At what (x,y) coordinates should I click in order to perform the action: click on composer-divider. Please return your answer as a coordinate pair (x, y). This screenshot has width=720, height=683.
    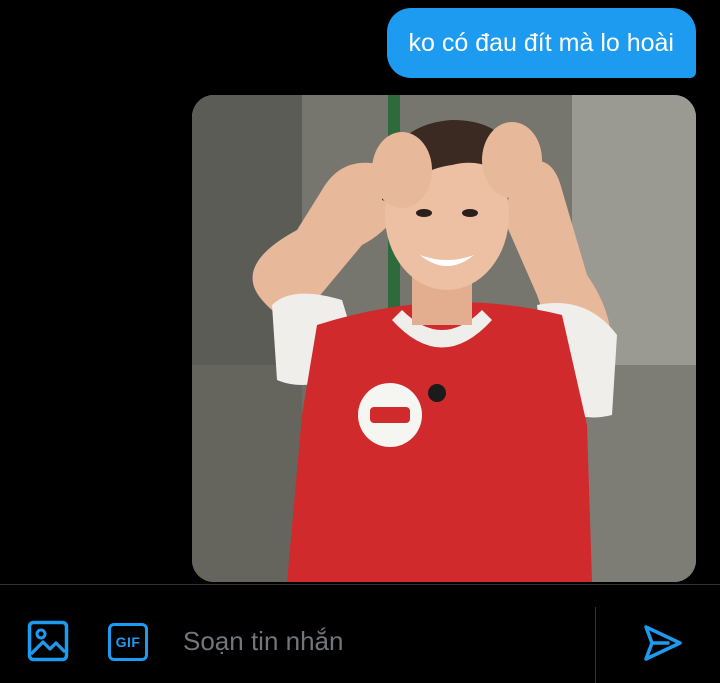
    Looking at the image, I should click on (595, 645).